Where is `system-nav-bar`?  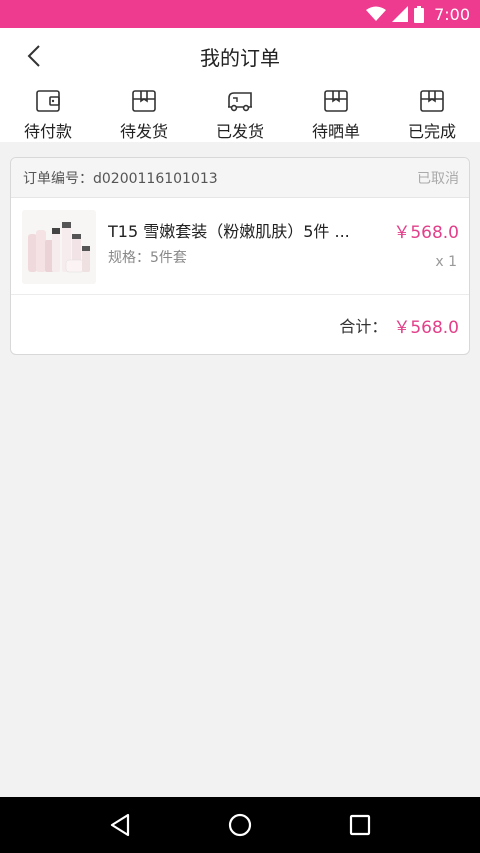
system-nav-bar is located at coordinates (240, 825).